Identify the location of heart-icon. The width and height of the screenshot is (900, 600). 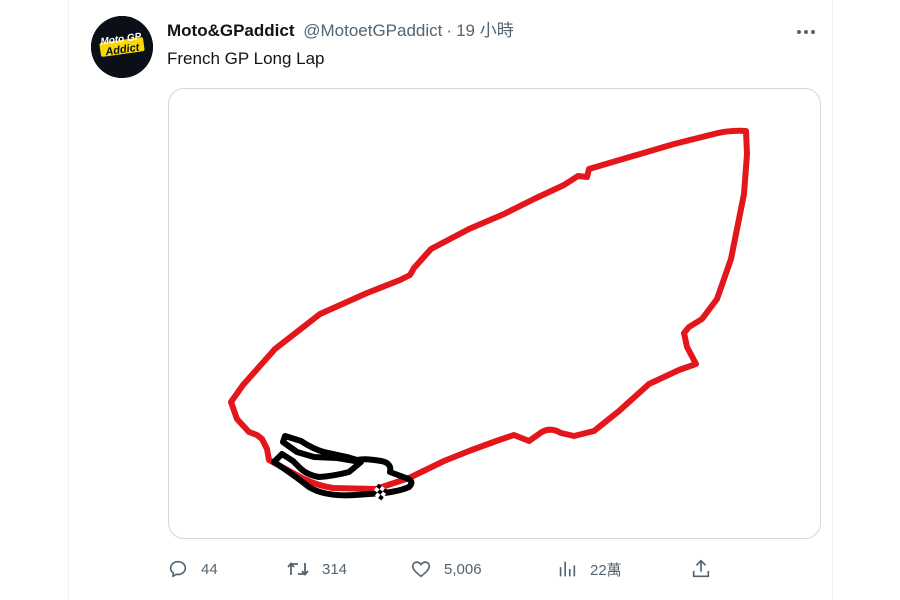
(421, 569).